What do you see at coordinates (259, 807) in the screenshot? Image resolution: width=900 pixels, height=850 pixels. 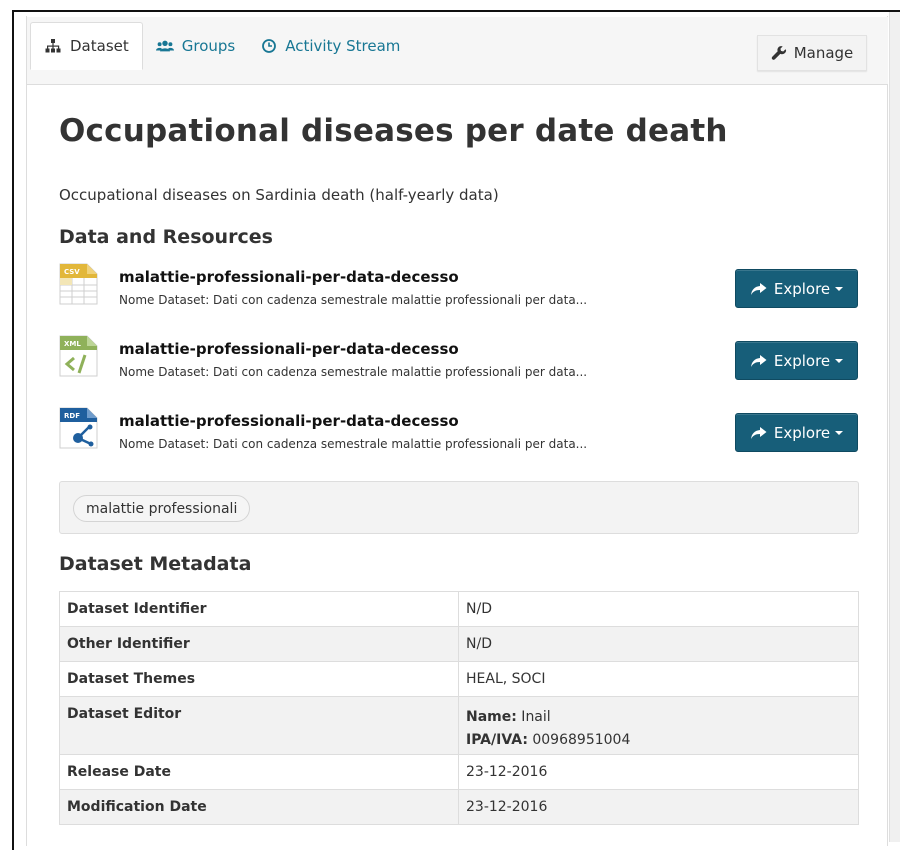 I see `metadata-key: Modification Date` at bounding box center [259, 807].